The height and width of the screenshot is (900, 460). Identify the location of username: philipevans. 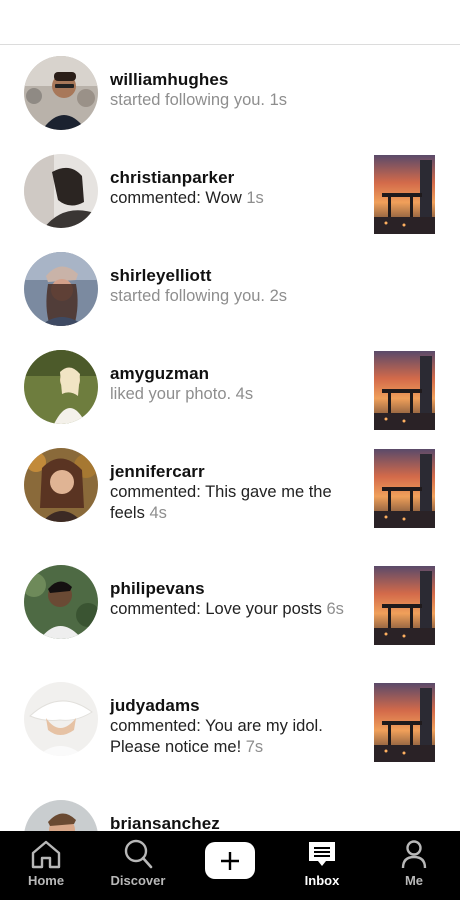
(235, 588).